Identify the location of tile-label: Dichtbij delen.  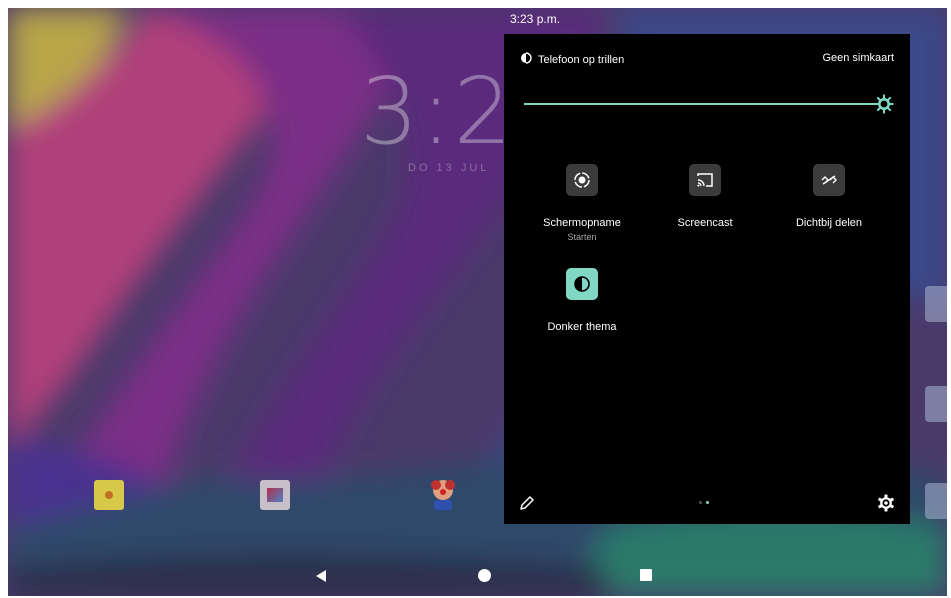
(829, 223).